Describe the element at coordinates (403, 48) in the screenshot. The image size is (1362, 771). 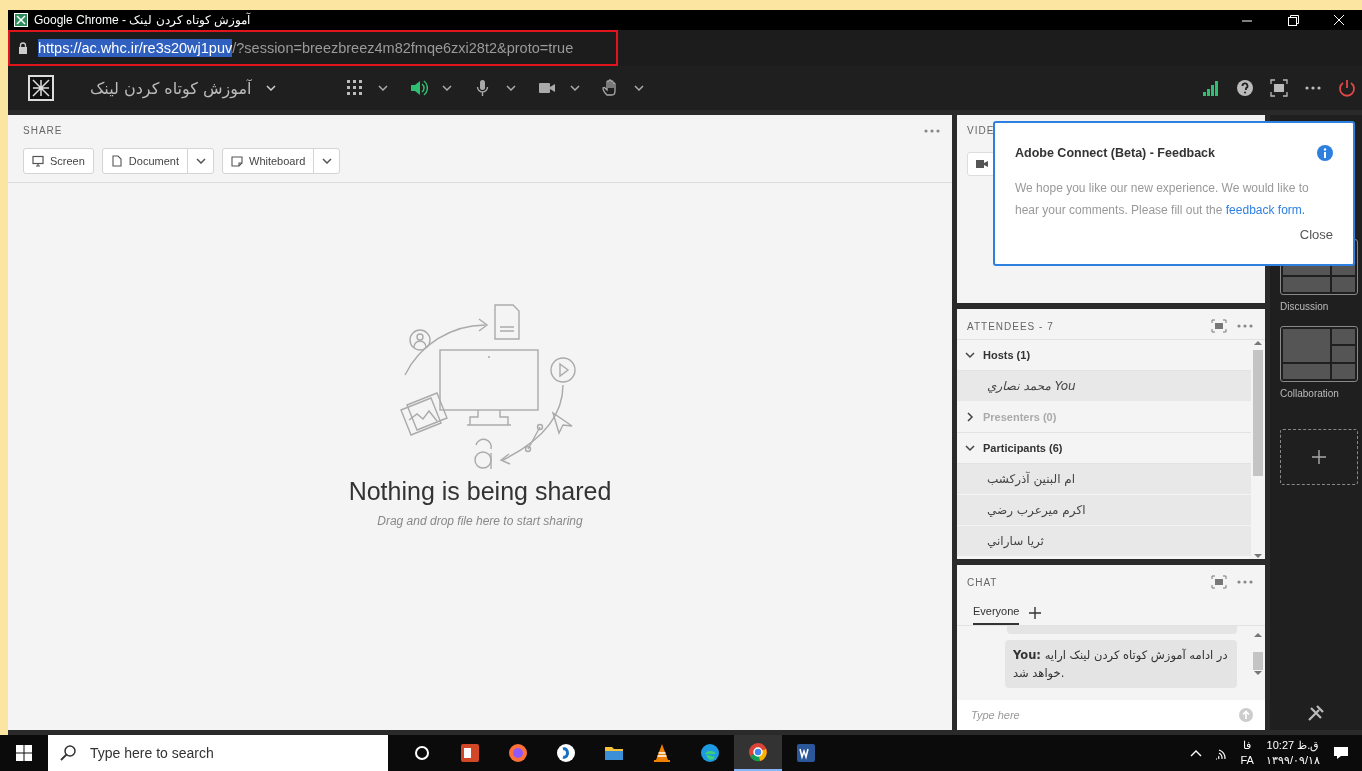
I see `url-text: /?session=breezbreez4m82fmqe6zxi28t2&proto=true` at that location.